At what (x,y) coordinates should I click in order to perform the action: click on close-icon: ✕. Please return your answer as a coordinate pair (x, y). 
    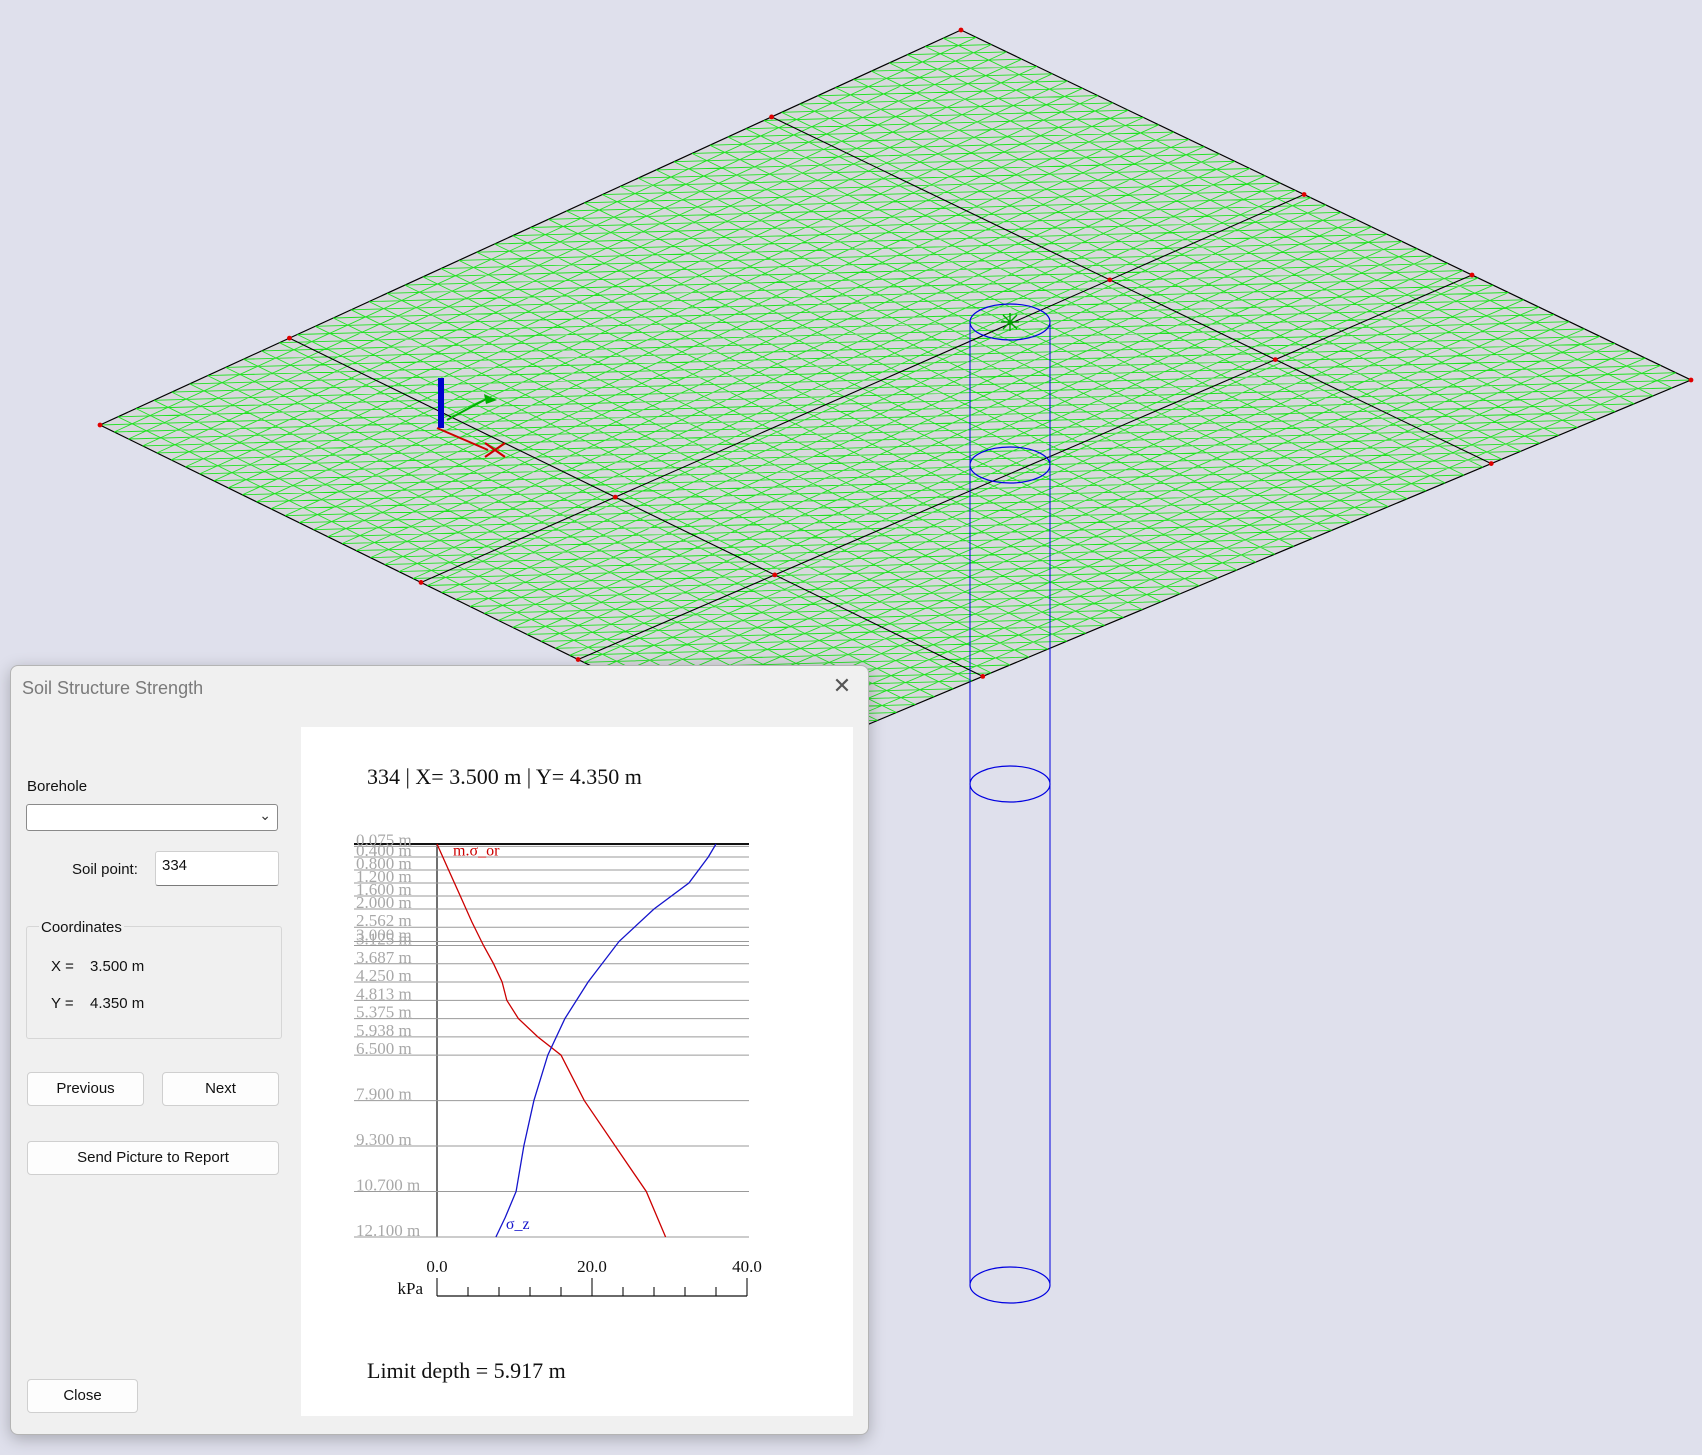
    Looking at the image, I should click on (842, 686).